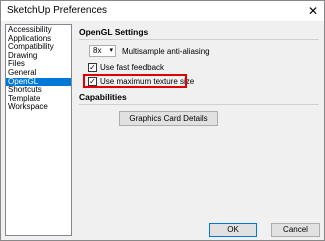 Image resolution: width=325 pixels, height=241 pixels. What do you see at coordinates (111, 50) in the screenshot?
I see `chevron-down-icon: ▾` at bounding box center [111, 50].